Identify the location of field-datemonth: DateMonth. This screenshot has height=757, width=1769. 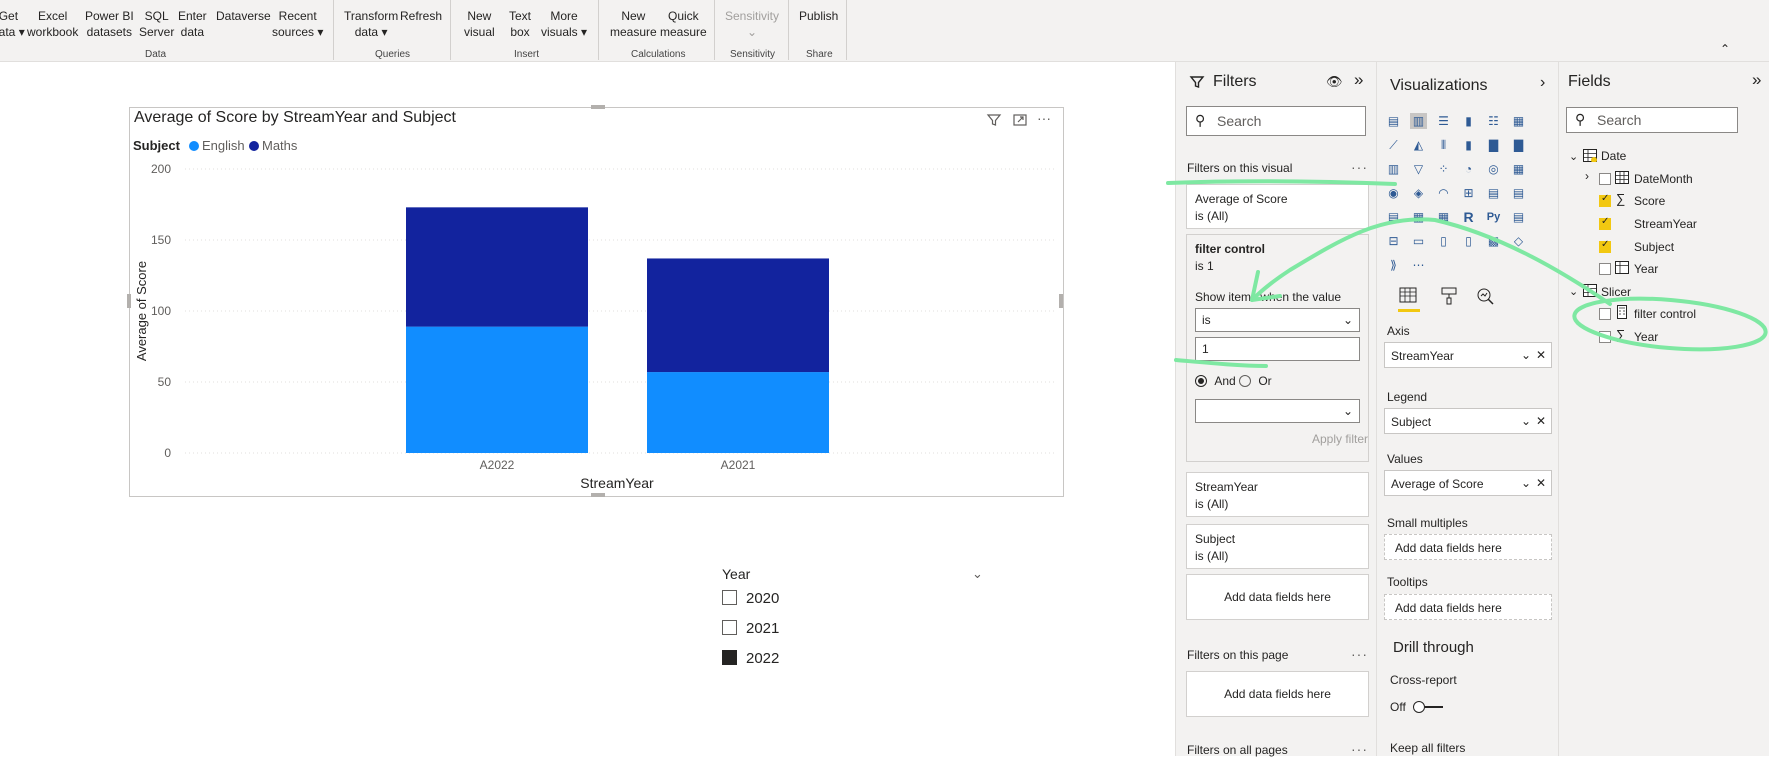
(1663, 179).